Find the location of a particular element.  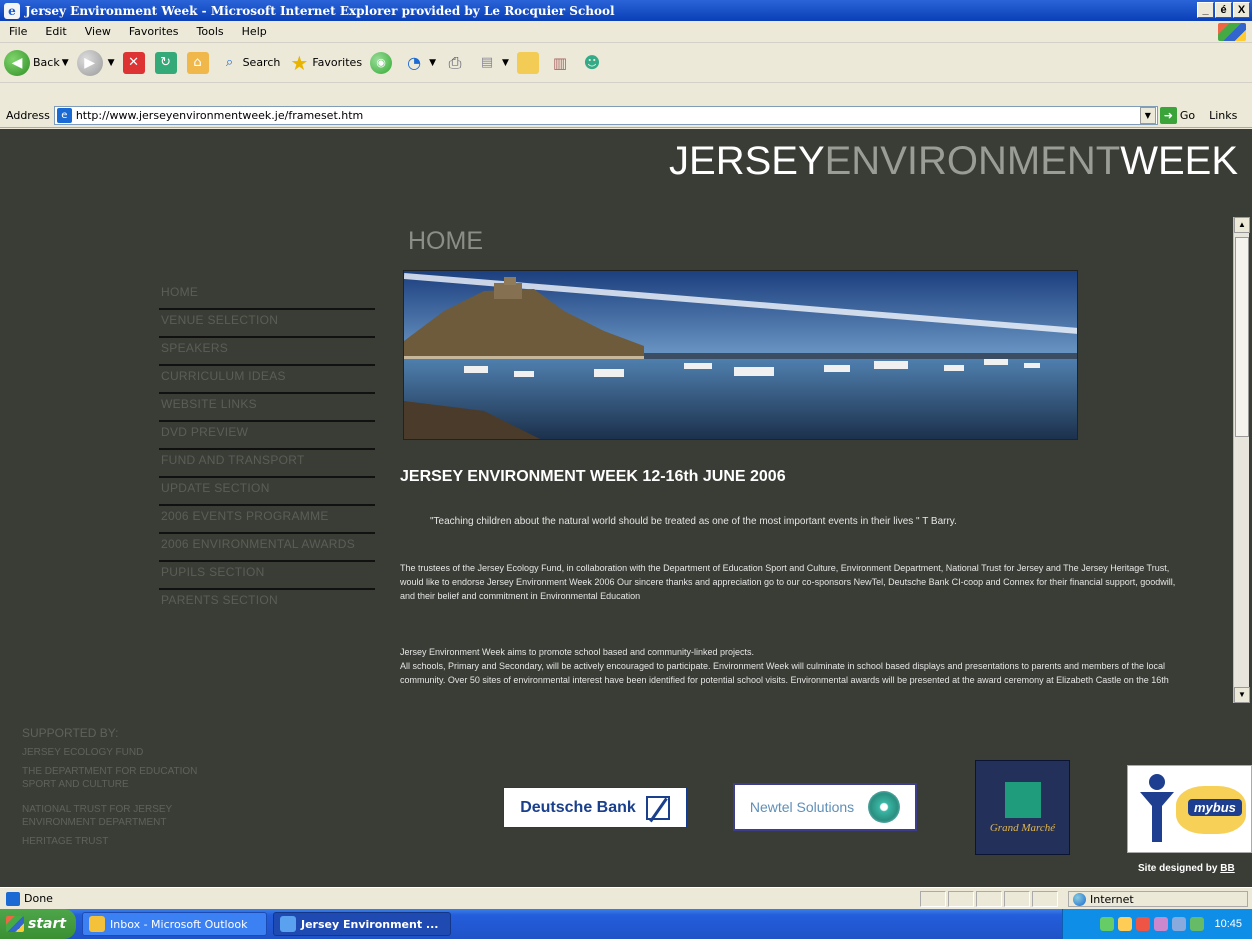

nav-website-links: WEBSITE LINKS is located at coordinates (267, 408).